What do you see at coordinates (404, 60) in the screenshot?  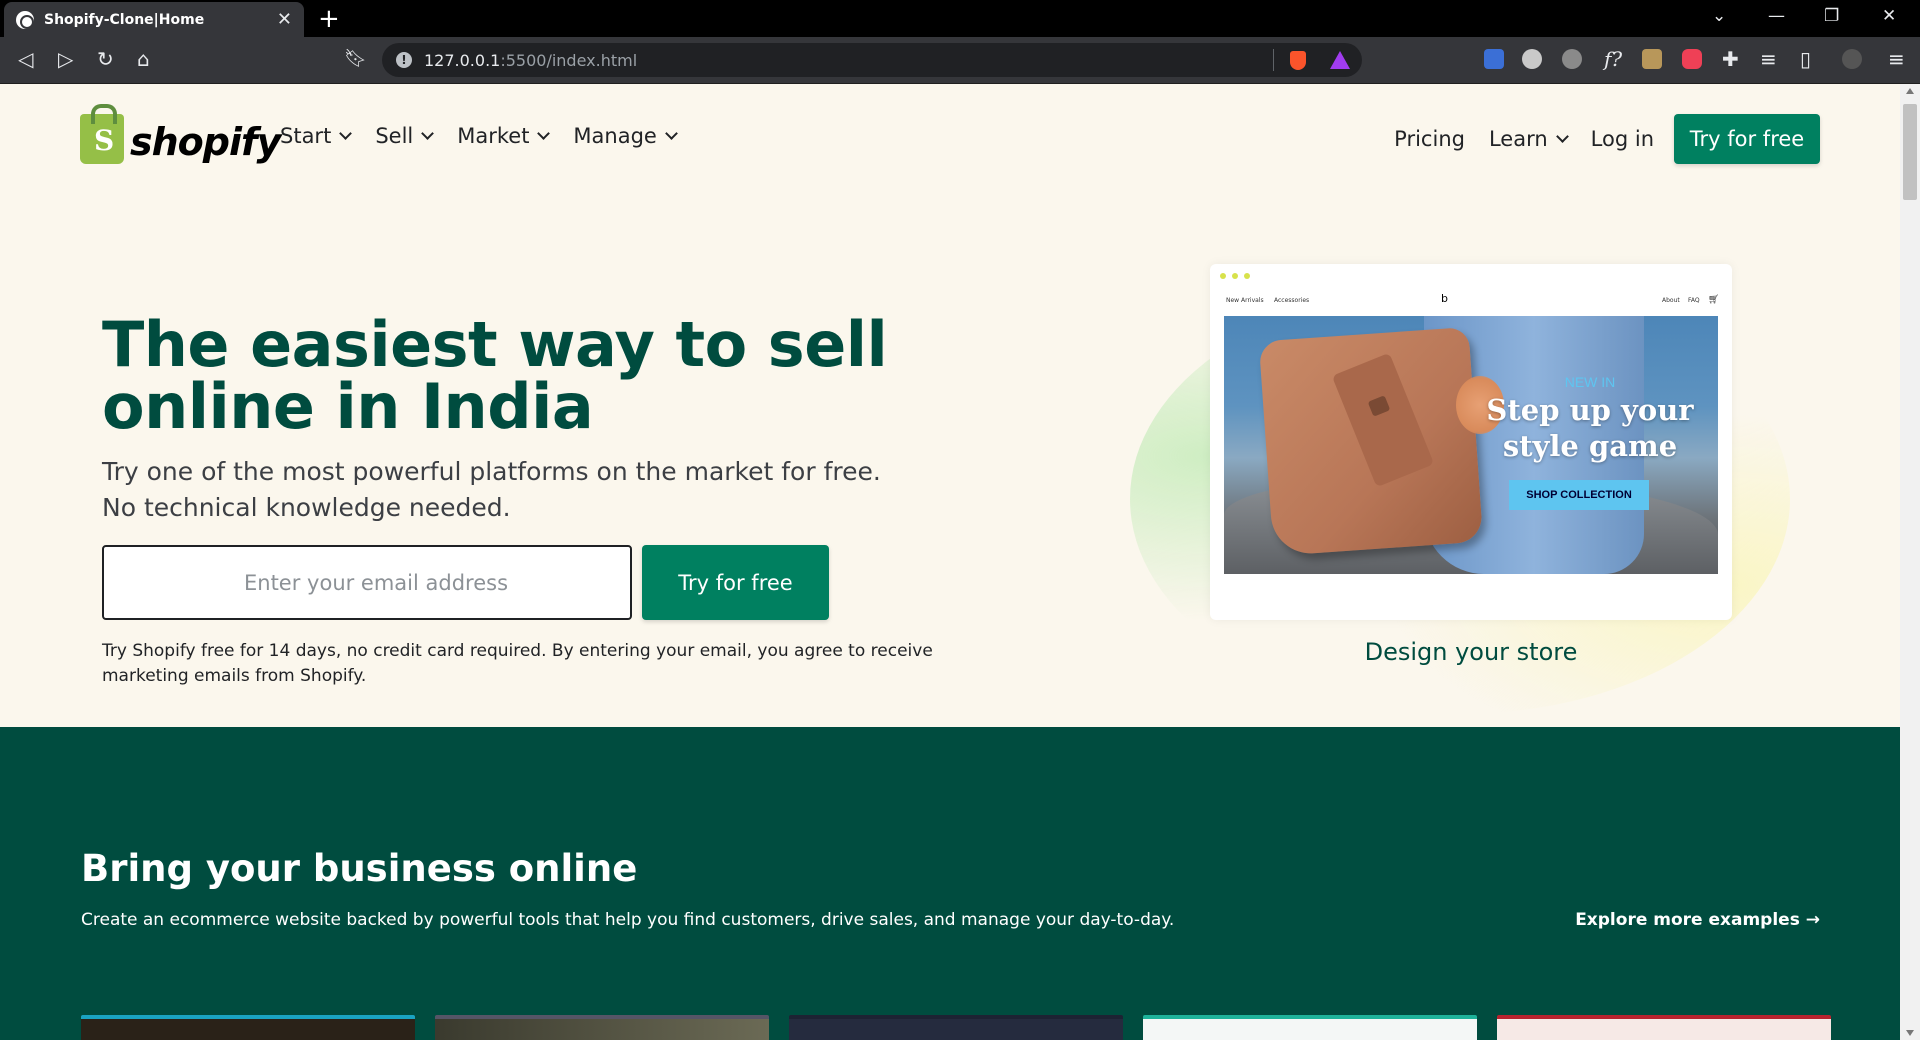 I see `site-info-icon: !` at bounding box center [404, 60].